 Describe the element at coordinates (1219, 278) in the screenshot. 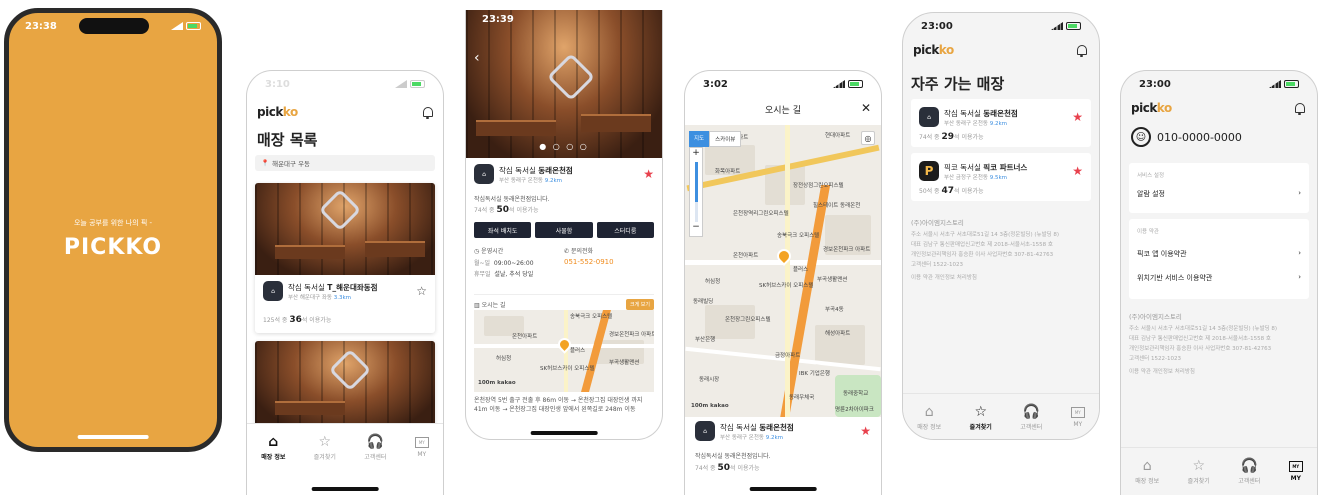

I see `location-terms-row: 위치기반 서비스 이용약관 ›` at that location.